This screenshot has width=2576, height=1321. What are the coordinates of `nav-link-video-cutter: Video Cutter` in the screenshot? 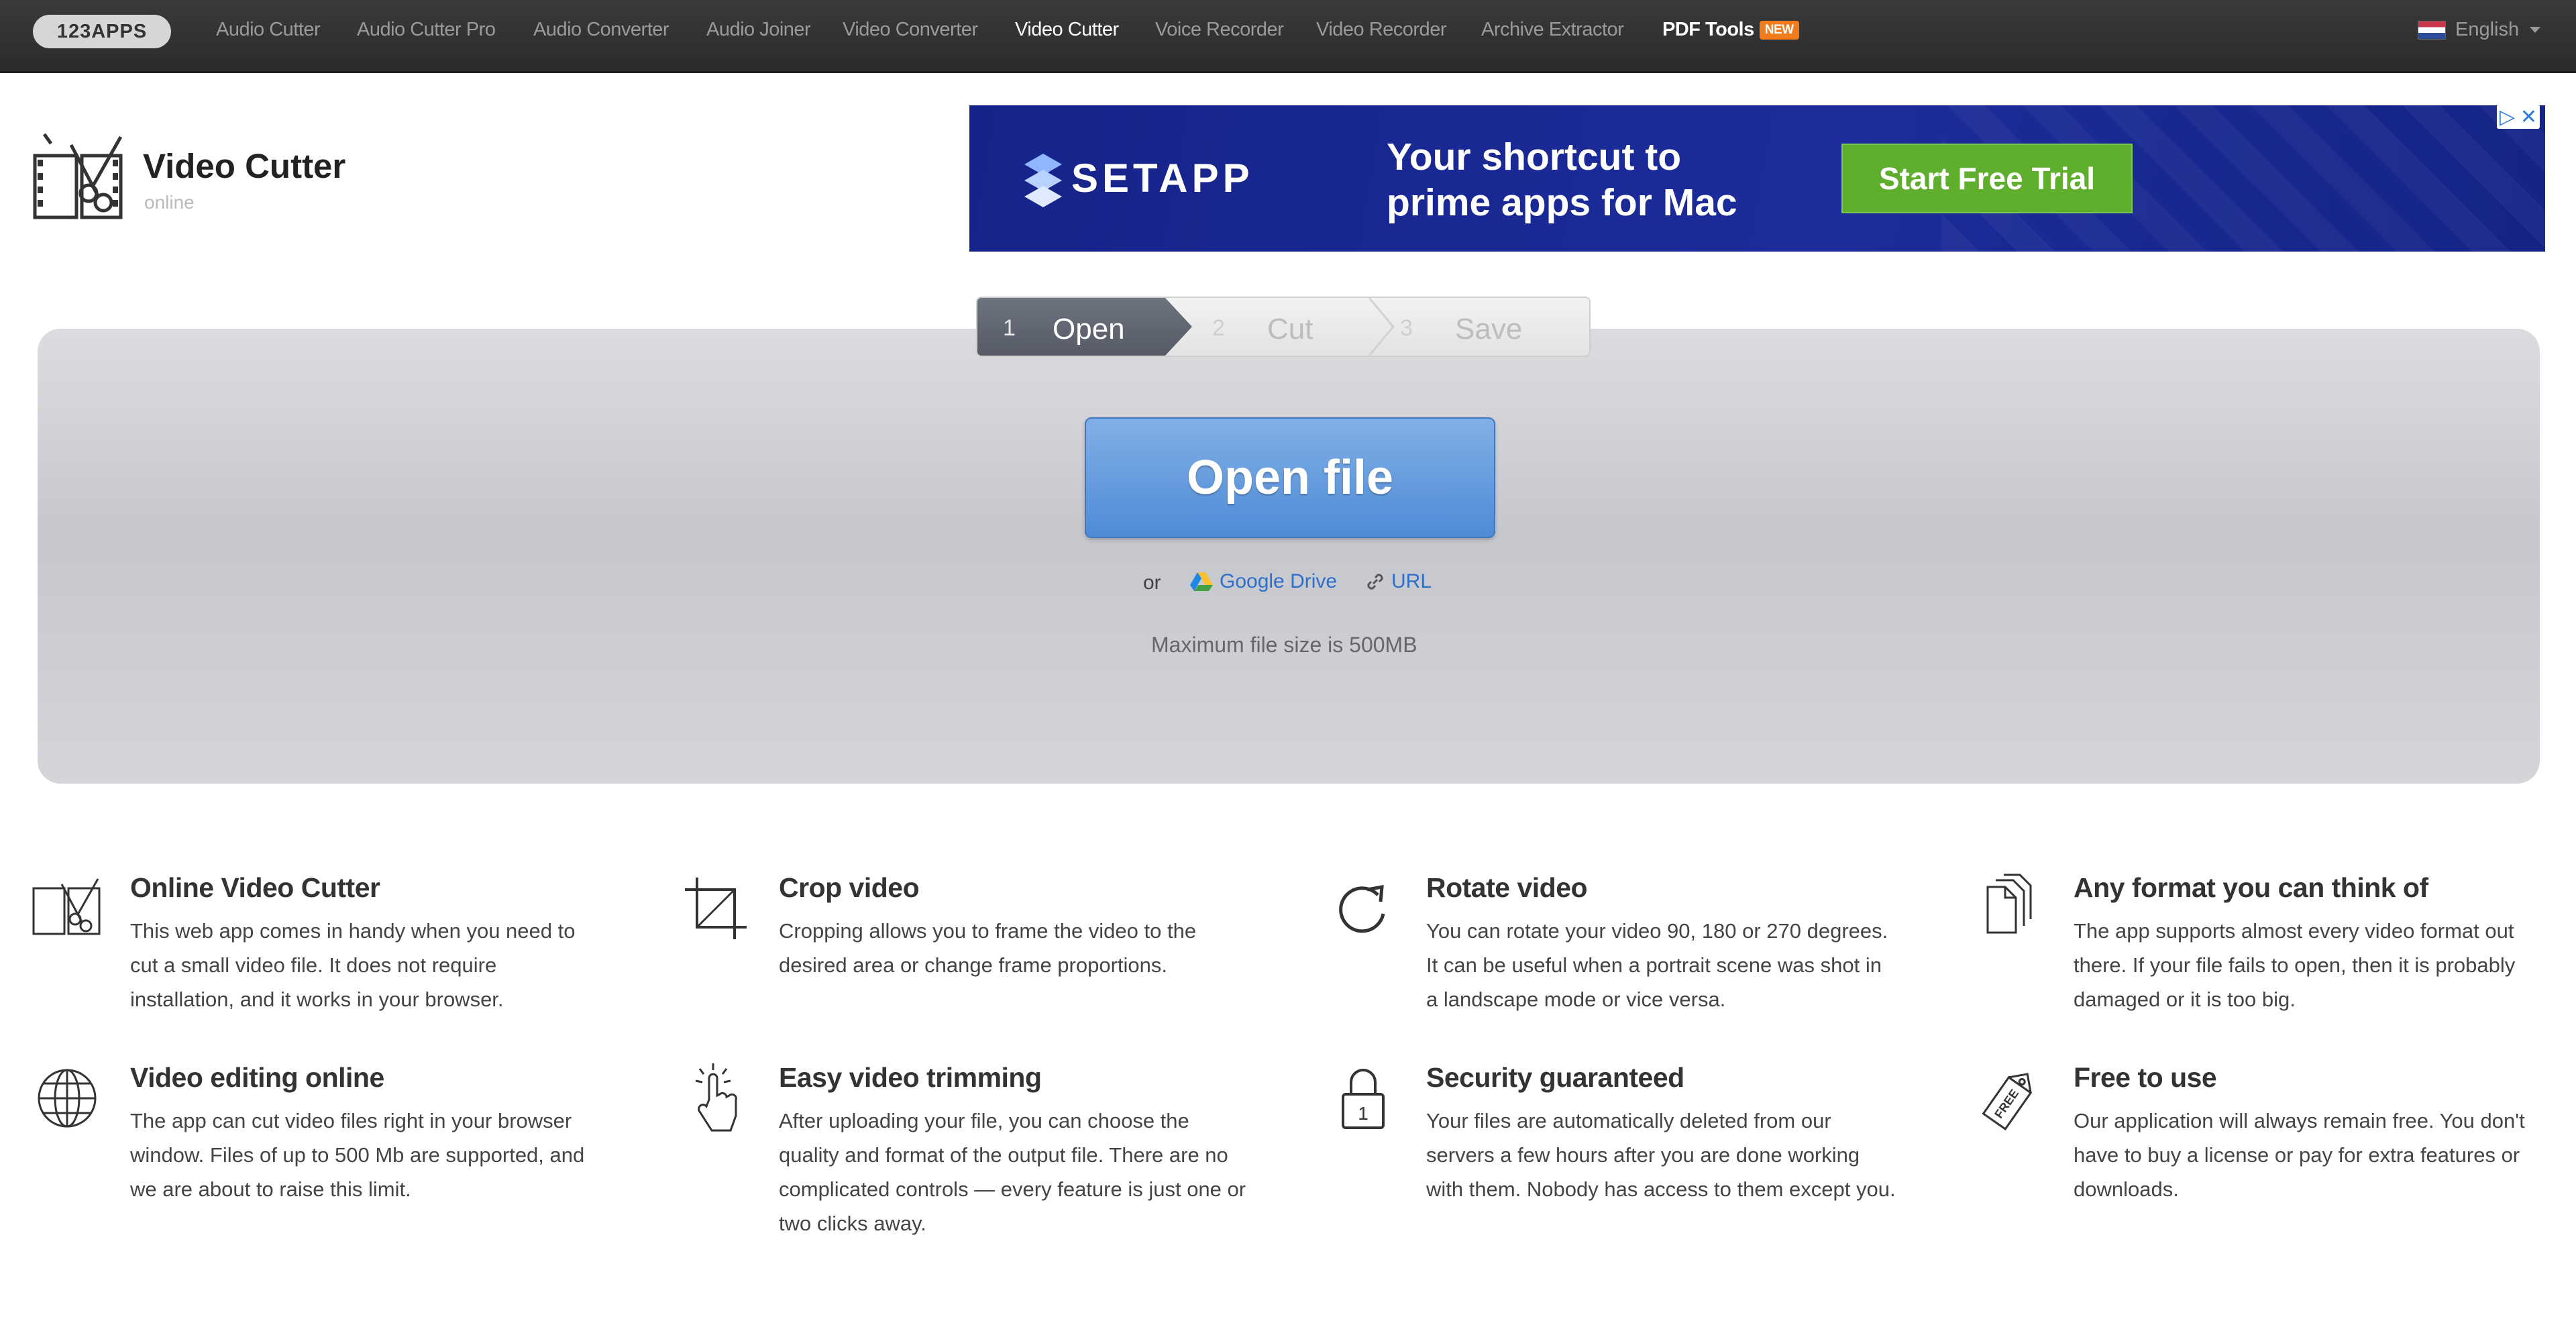 It's located at (1067, 30).